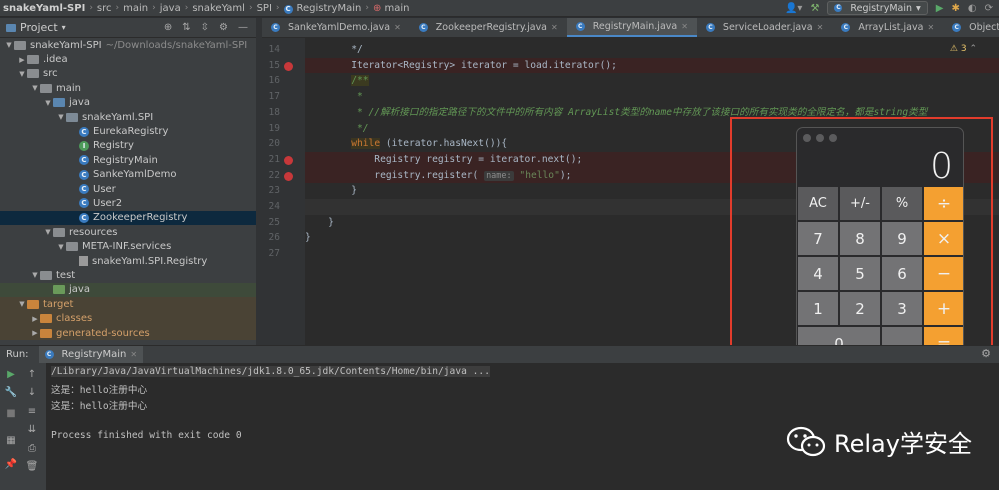 The image size is (999, 490). I want to click on print-icon: ⎙, so click(32, 448).